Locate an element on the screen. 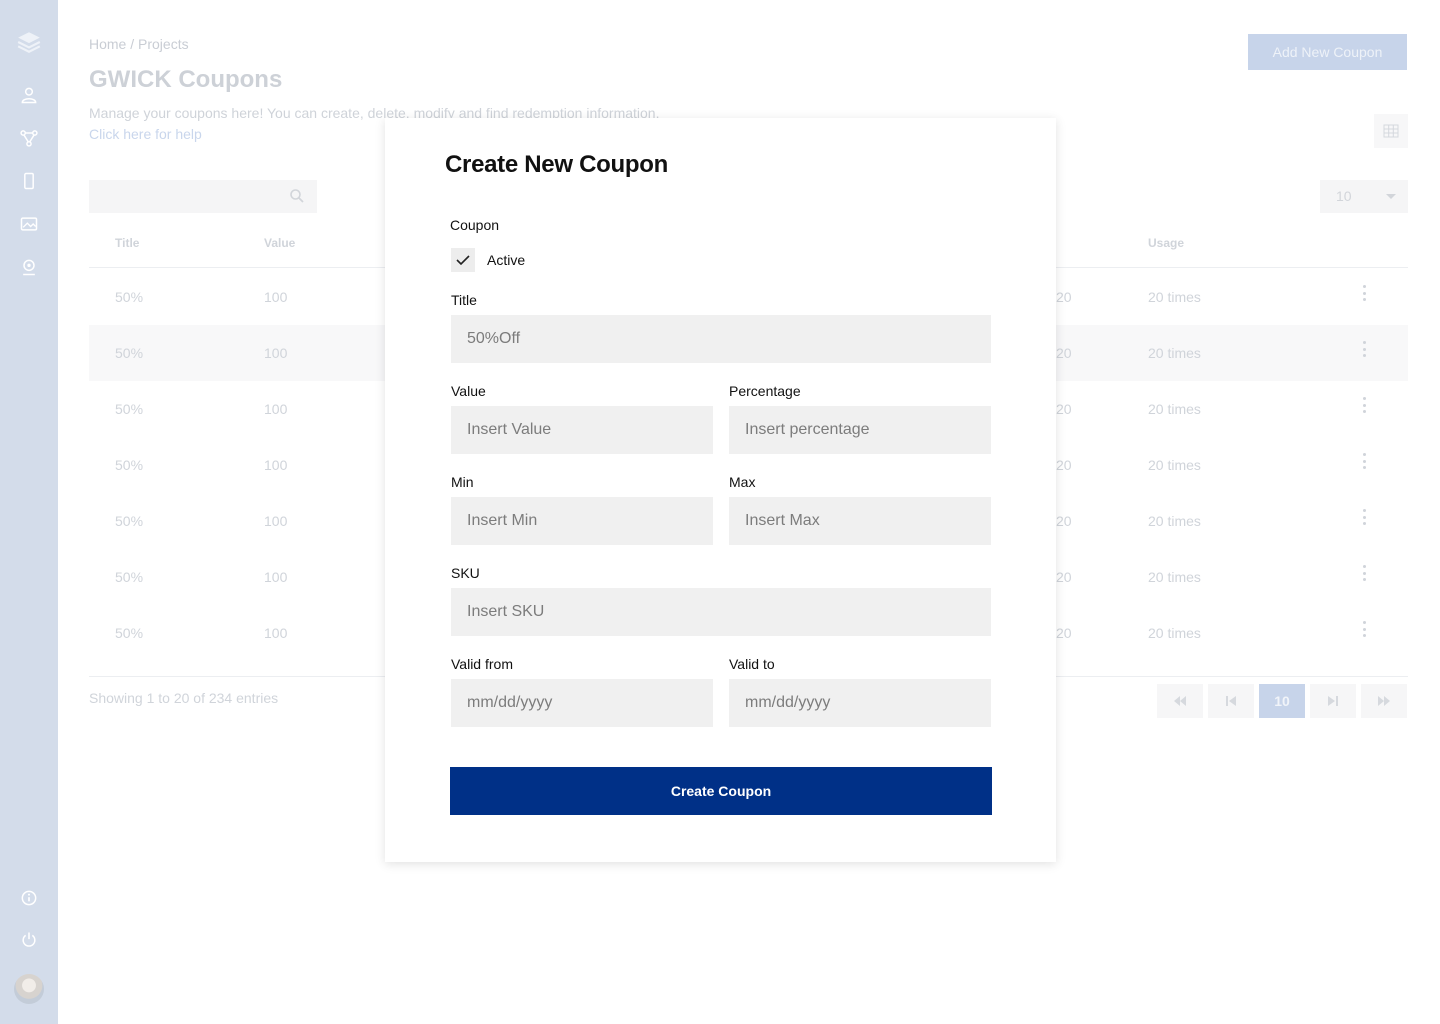  double-chevron-left-icon is located at coordinates (1180, 701).